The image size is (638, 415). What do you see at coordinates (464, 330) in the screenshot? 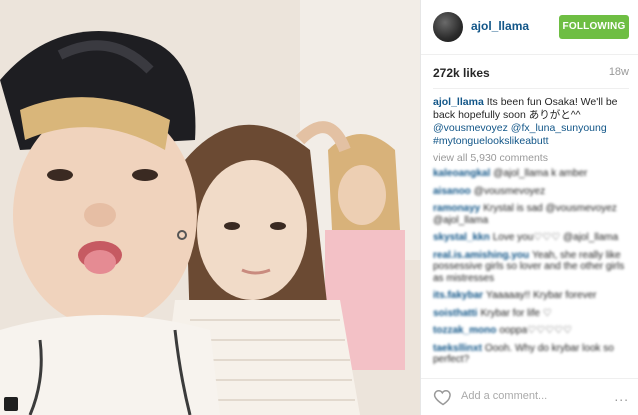
I see `comment-username: tozzak_mono` at bounding box center [464, 330].